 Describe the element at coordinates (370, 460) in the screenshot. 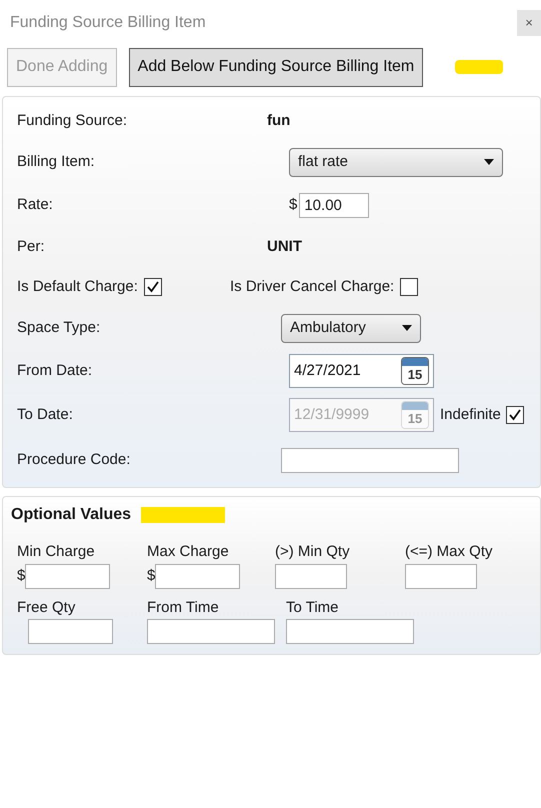

I see `procedure-code-field` at that location.